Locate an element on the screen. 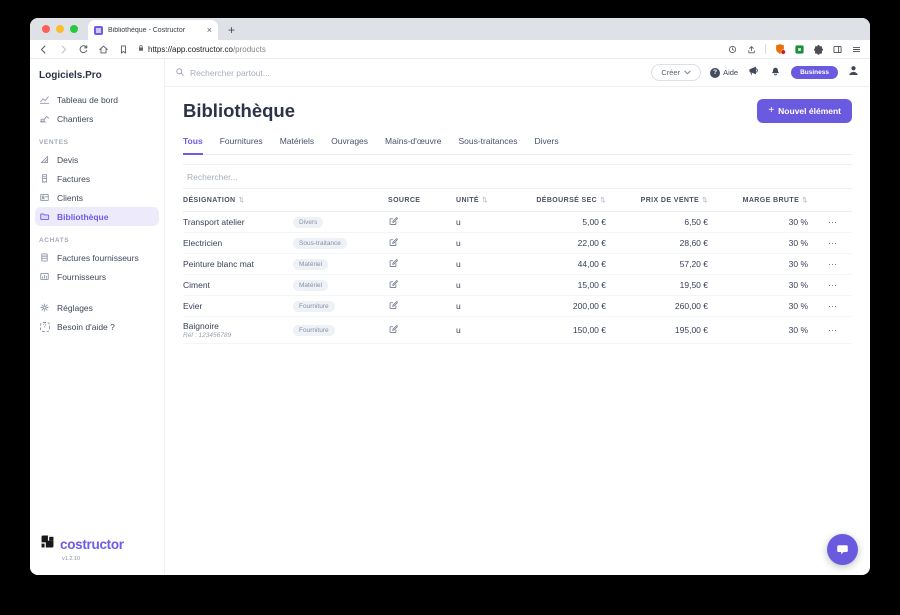  item-name: Transport atelier is located at coordinates (214, 222).